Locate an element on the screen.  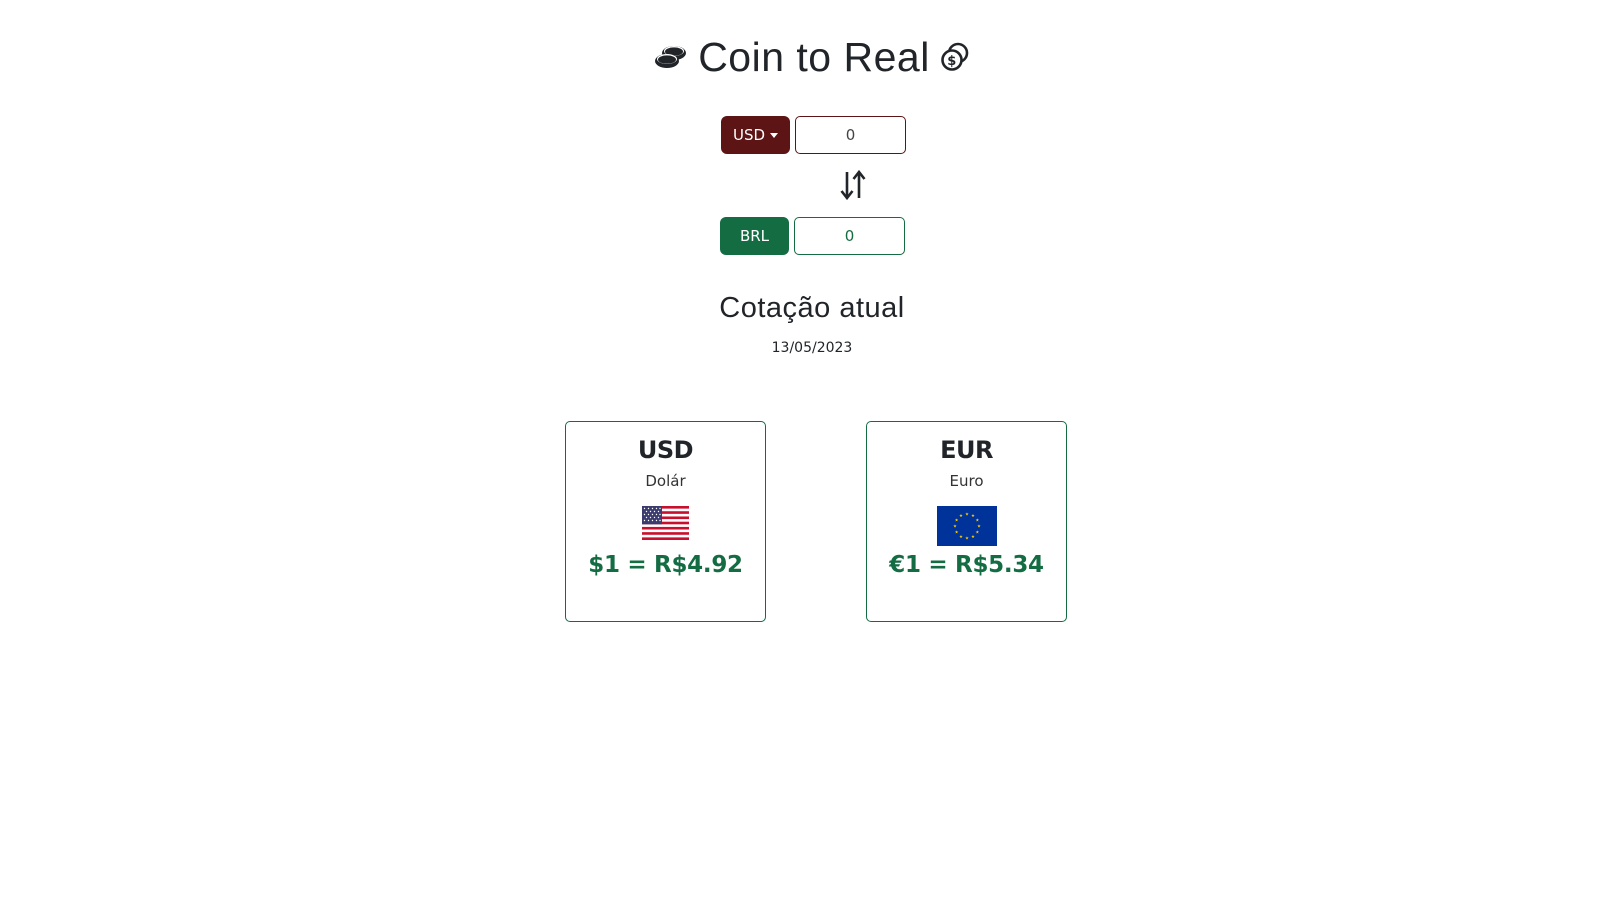
eu-flag-icon: ★ ★ ★ ★ ★ ★ ★ ★ ★ ★ ★ ★ is located at coordinates (966, 526).